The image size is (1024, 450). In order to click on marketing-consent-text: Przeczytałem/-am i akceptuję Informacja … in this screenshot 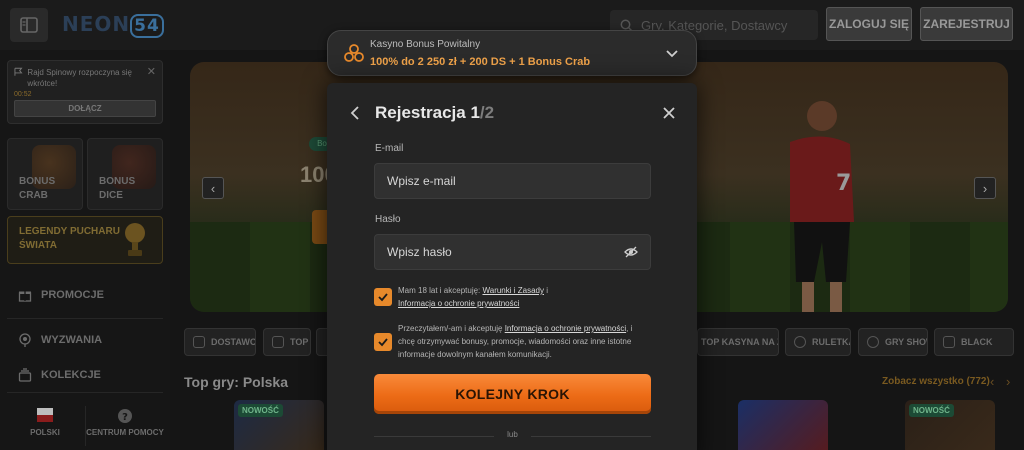, I will do `click(518, 341)`.